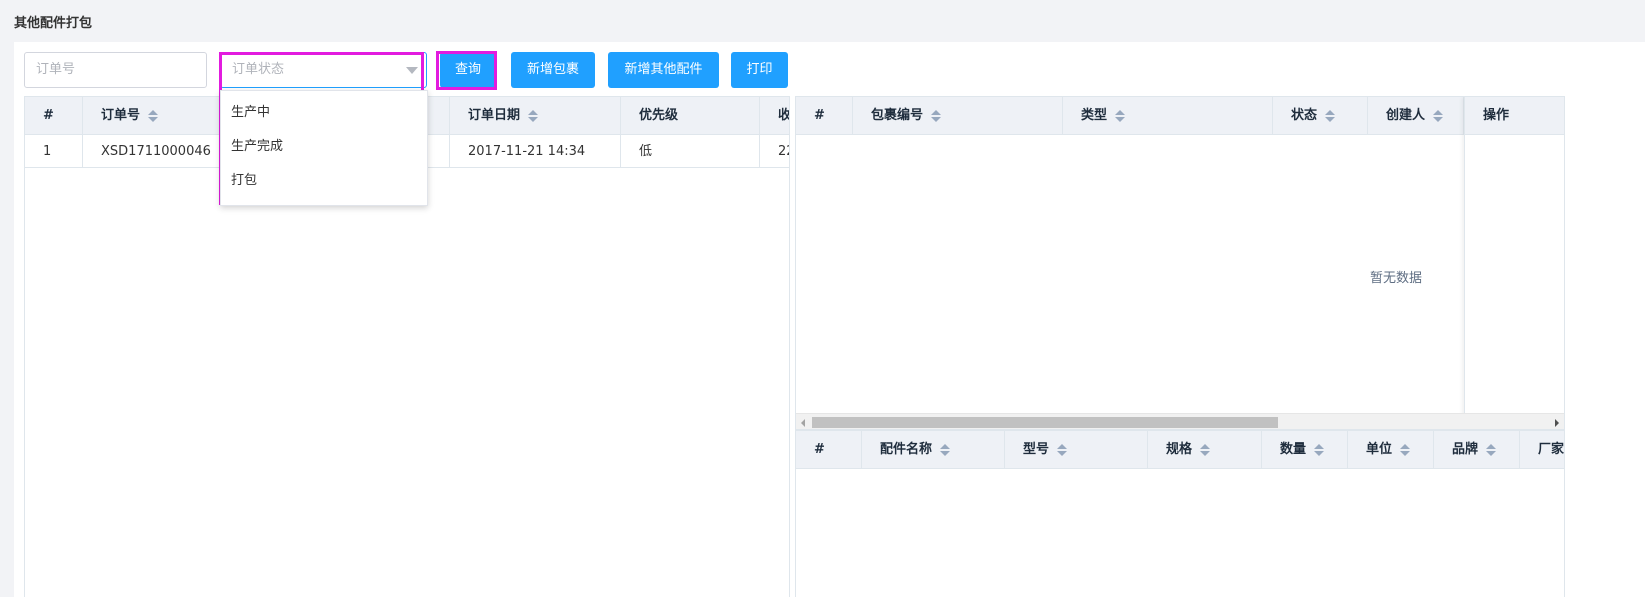  I want to click on packages-col-index: #, so click(824, 116).